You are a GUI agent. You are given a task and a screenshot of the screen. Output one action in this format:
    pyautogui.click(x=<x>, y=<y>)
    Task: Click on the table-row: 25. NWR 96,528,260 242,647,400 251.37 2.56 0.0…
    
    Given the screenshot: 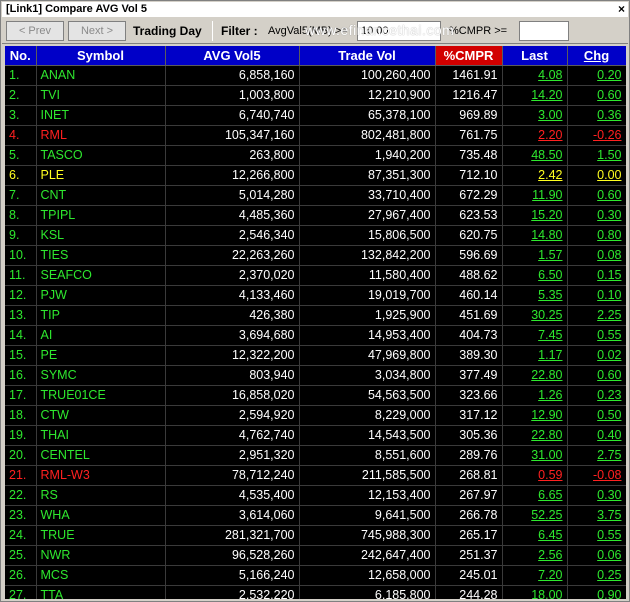 What is the action you would take?
    pyautogui.click(x=315, y=555)
    